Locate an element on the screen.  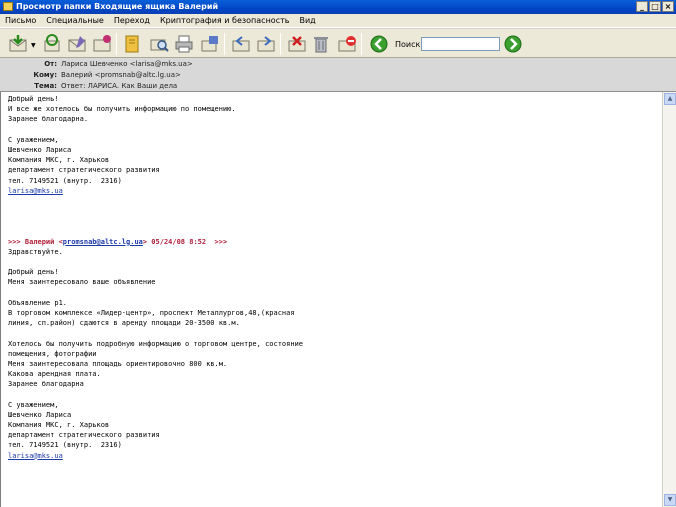
from-label: От: is located at coordinates (50, 64).